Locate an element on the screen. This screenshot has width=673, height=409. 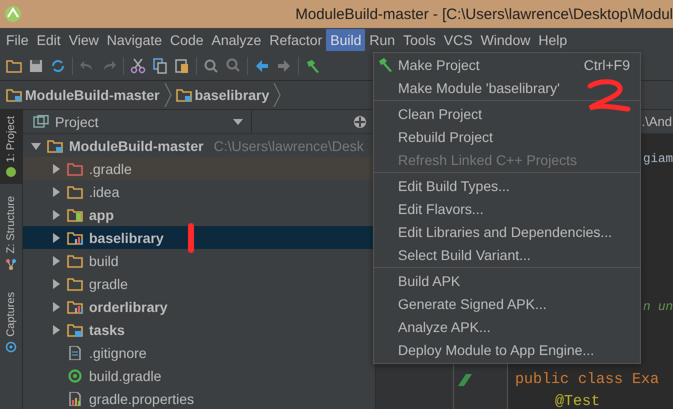
tree-item: gradle is located at coordinates (199, 283).